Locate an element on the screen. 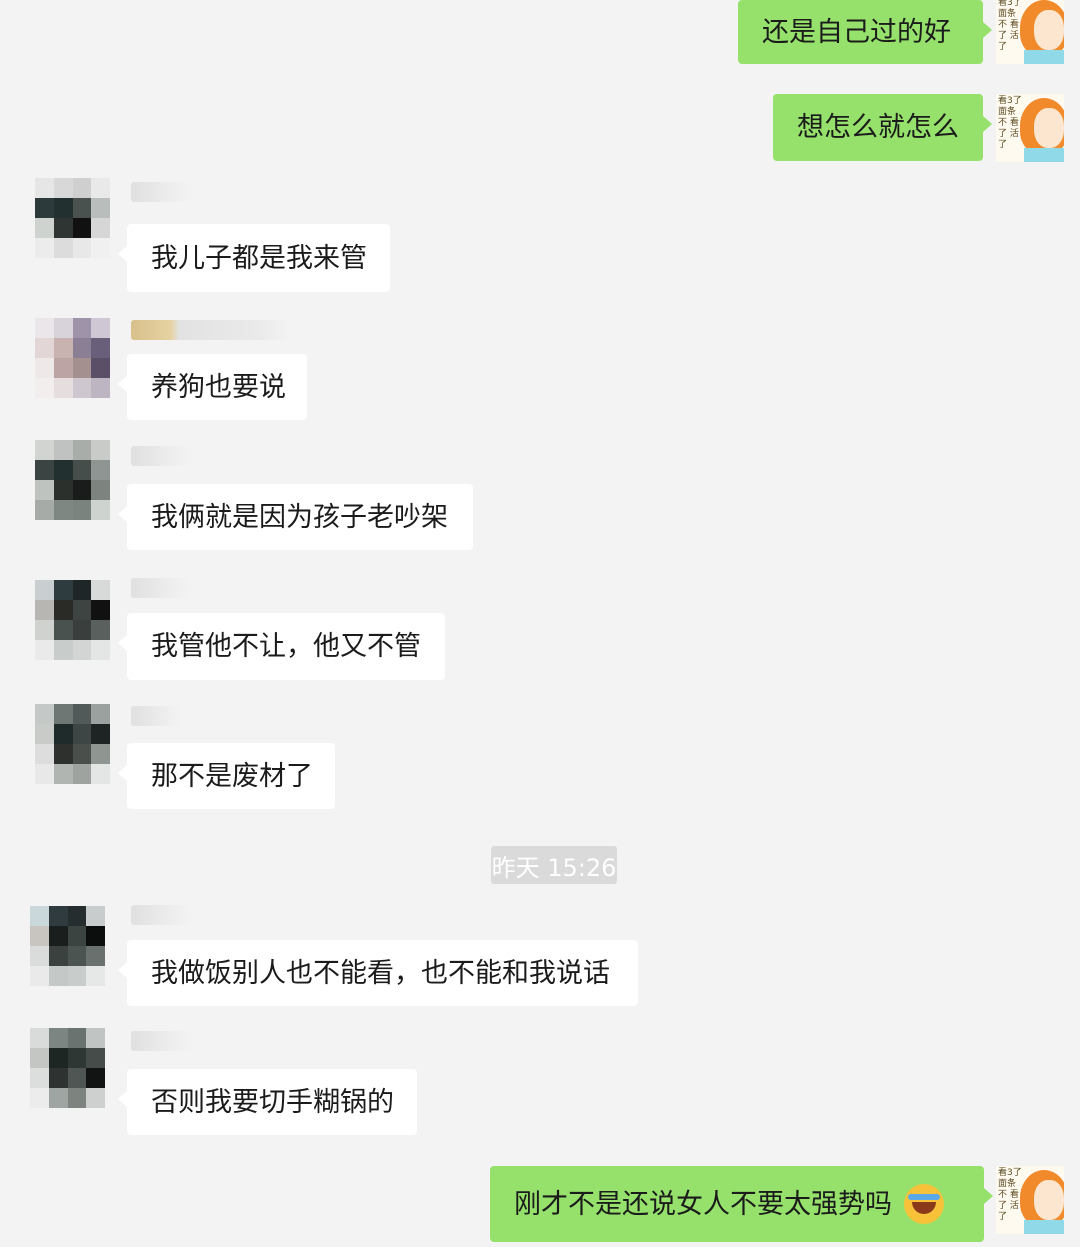 The image size is (1080, 1247). outgoing-message: 还是自己过的好 is located at coordinates (865, 32).